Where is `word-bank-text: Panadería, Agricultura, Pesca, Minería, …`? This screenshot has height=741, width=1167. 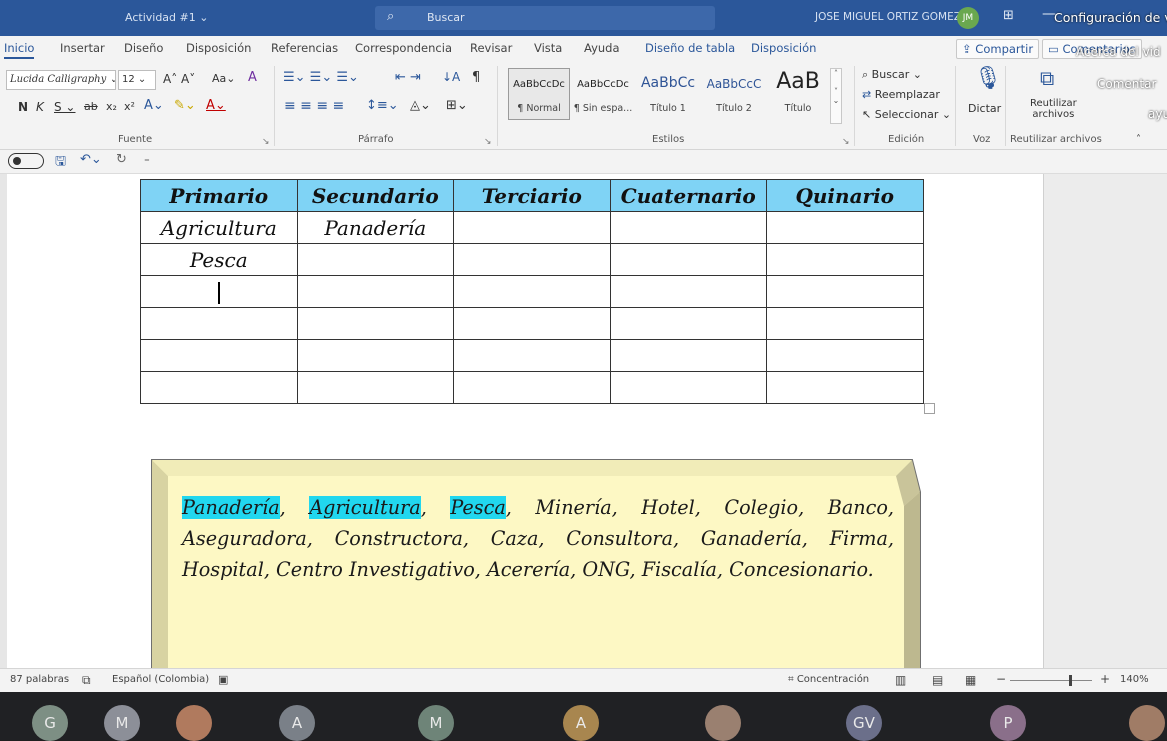 word-bank-text: Panadería, Agricultura, Pesca, Minería, … is located at coordinates (538, 538).